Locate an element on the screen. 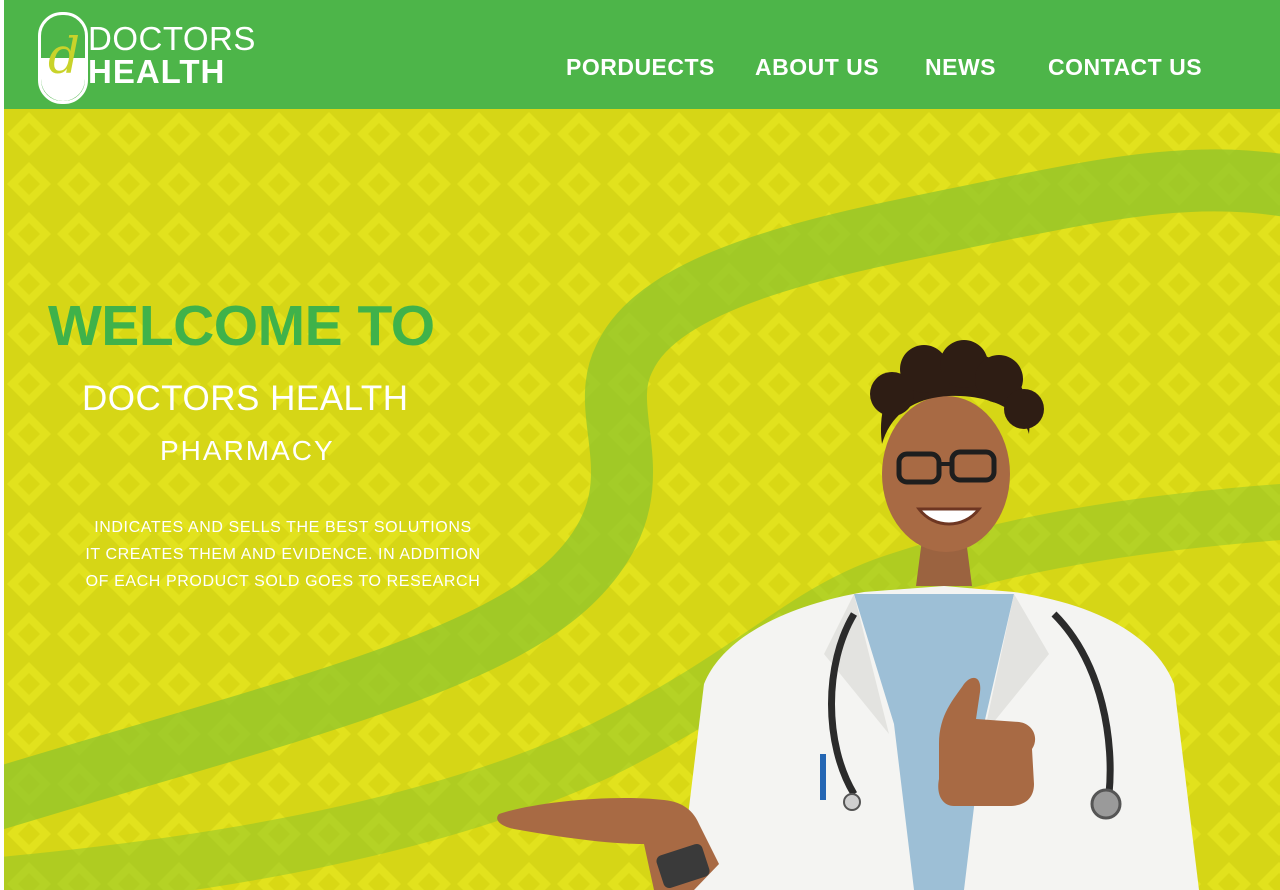 The image size is (1280, 890). nav-about-us-link: ABOUT US is located at coordinates (817, 67).